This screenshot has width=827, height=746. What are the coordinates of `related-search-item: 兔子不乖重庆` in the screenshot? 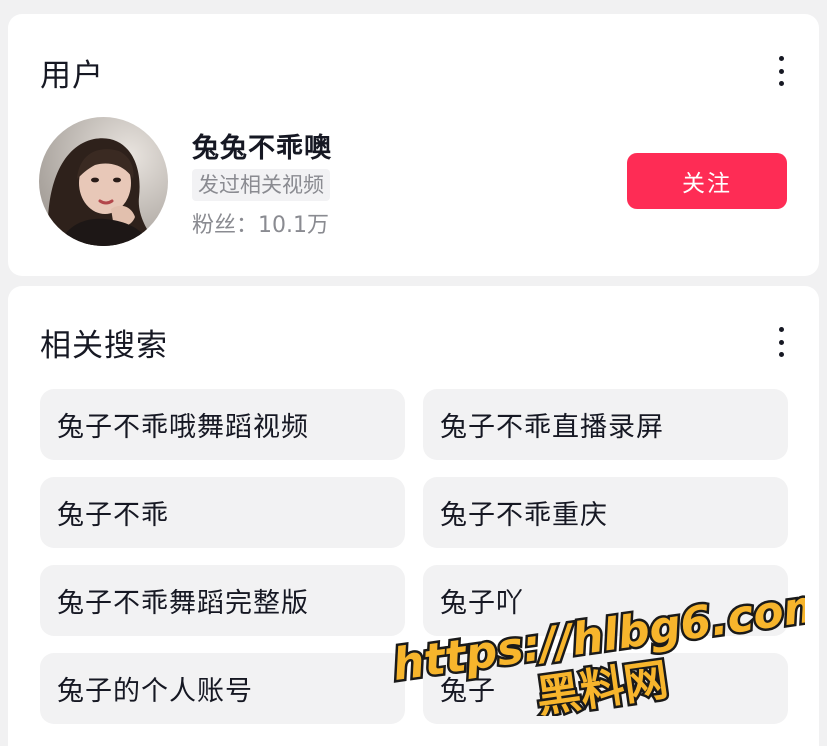 It's located at (605, 512).